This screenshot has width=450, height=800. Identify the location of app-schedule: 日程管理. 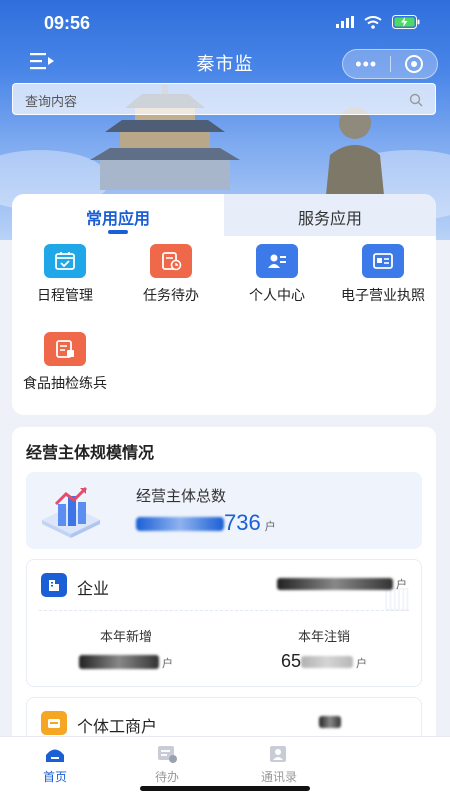
(65, 274).